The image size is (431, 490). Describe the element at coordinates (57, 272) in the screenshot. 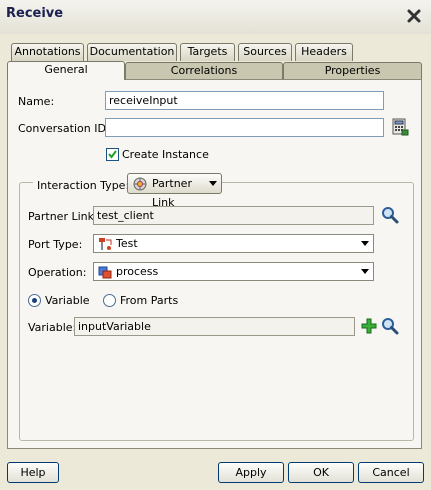

I see `operation-label: Operation:` at that location.